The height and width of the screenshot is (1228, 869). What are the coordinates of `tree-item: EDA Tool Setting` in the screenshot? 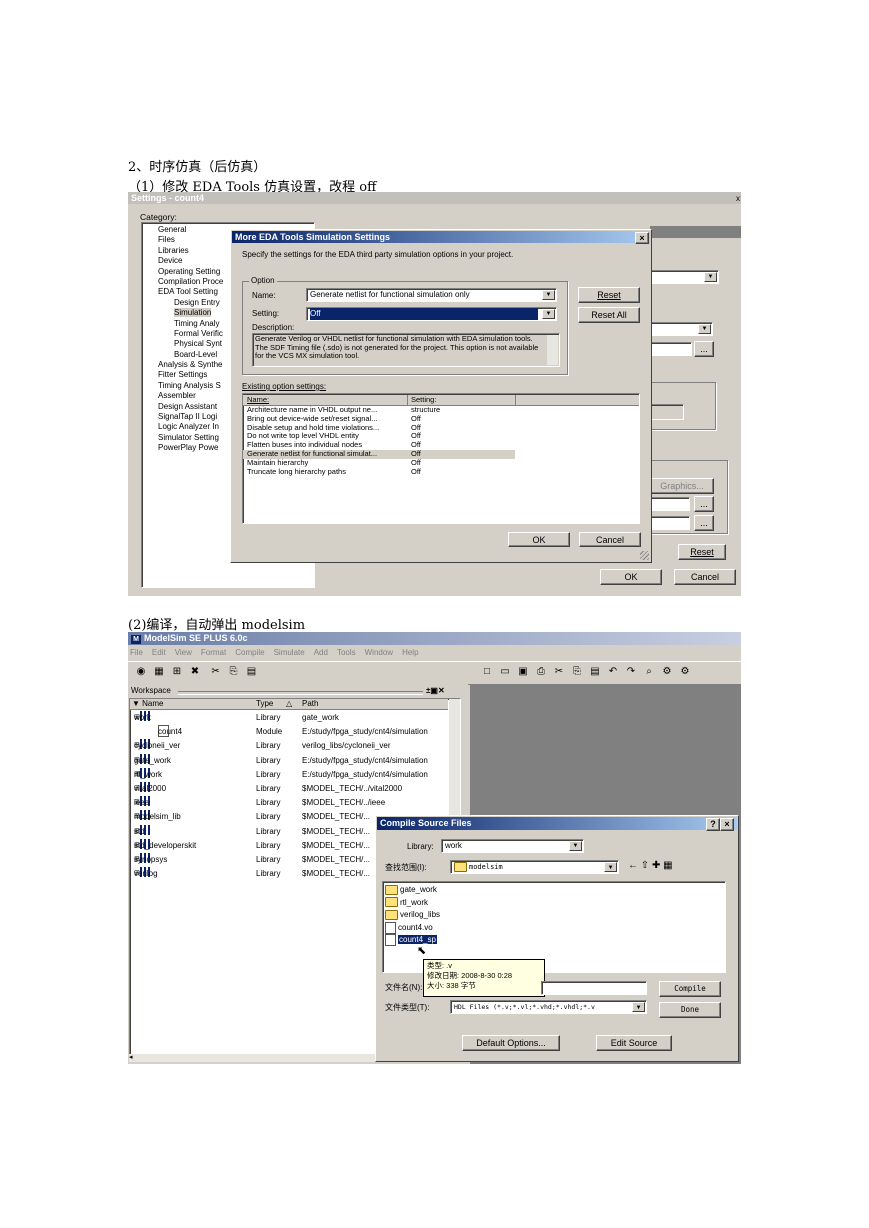 It's located at (183, 292).